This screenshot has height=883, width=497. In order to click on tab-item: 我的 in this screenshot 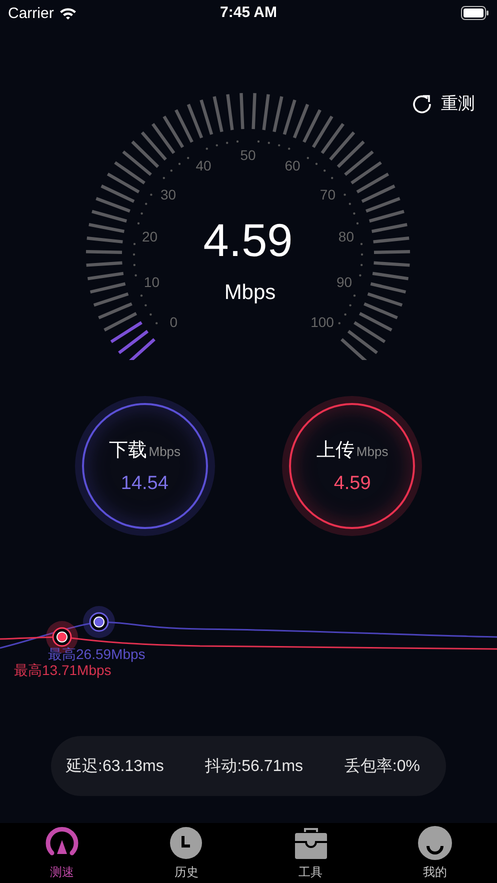, I will do `click(435, 853)`.